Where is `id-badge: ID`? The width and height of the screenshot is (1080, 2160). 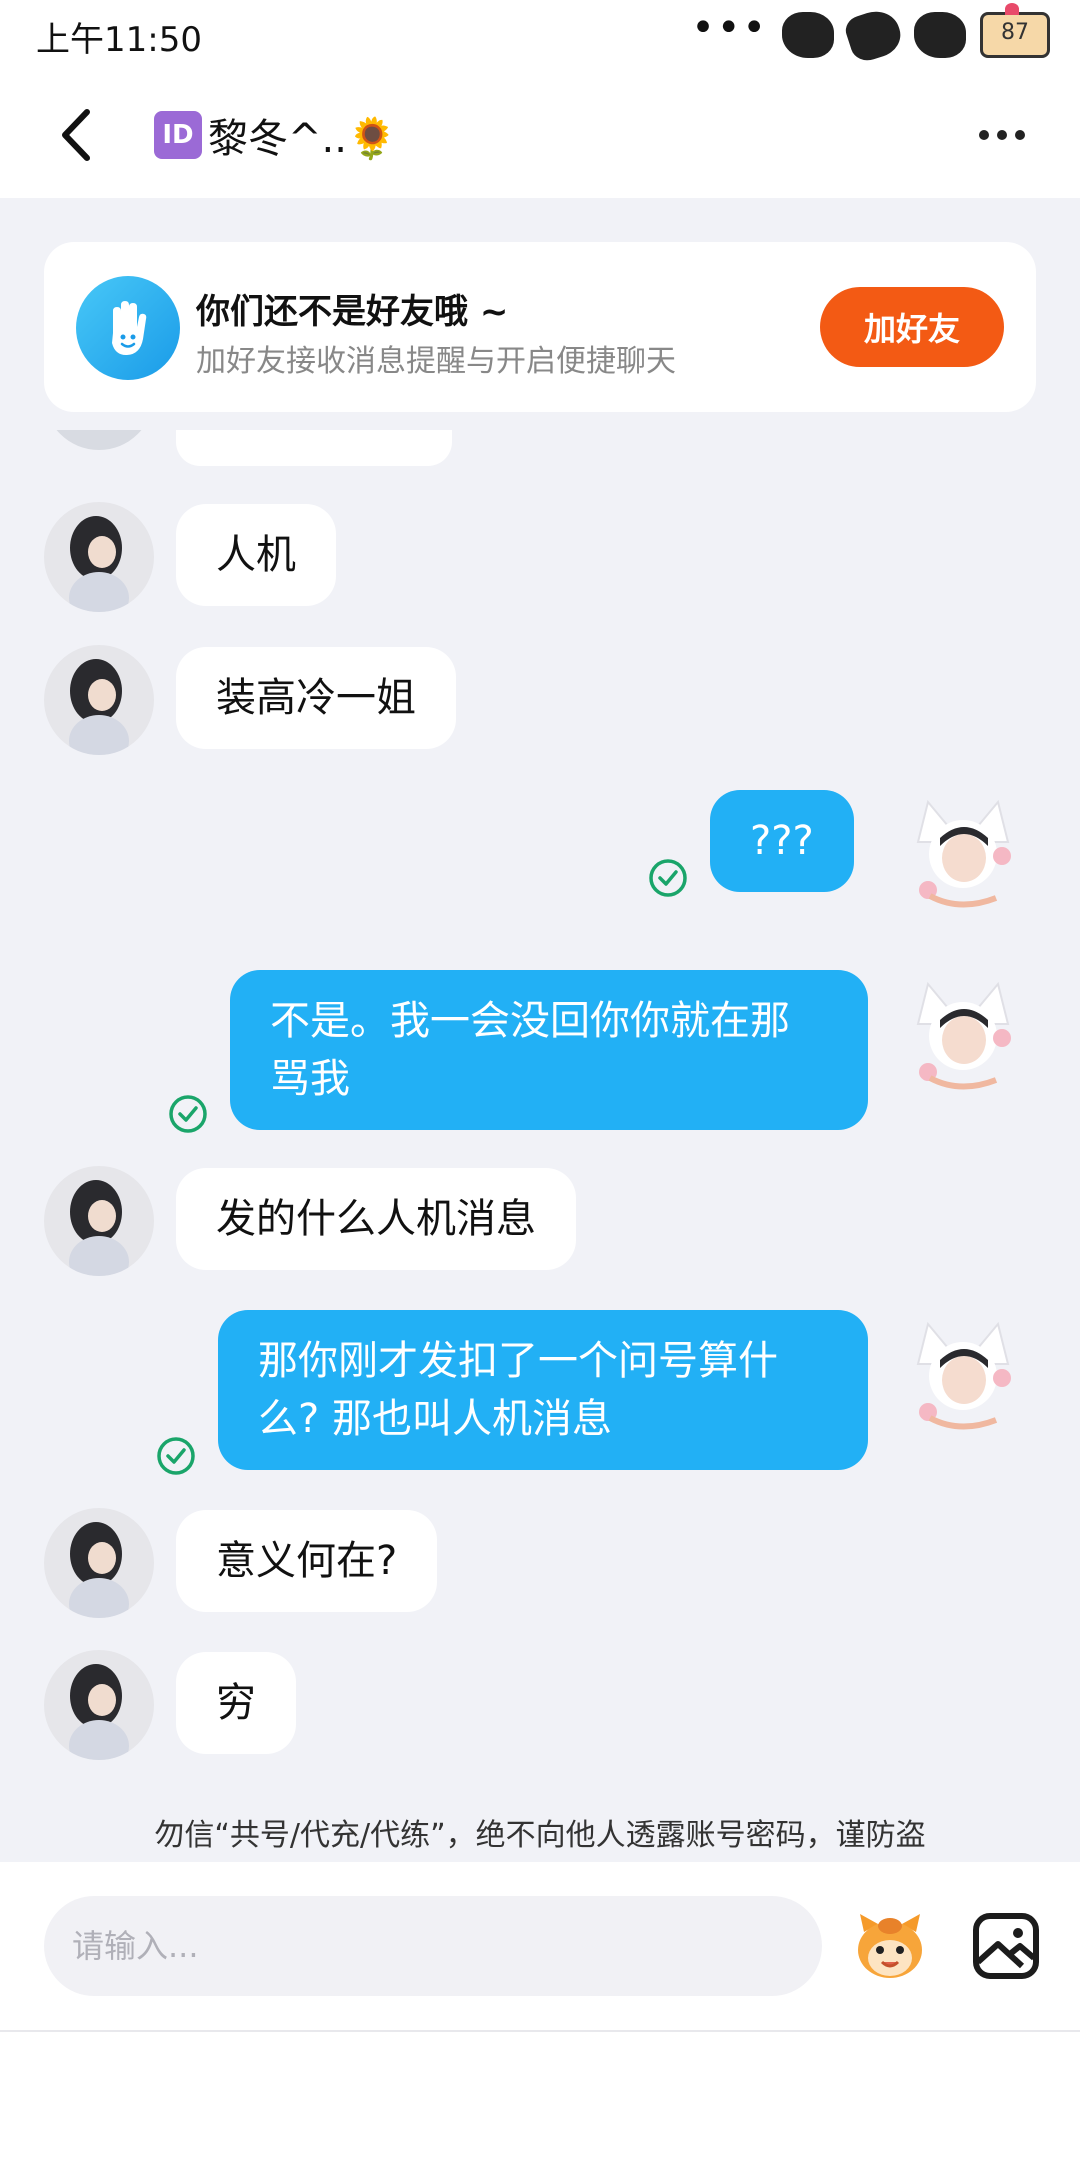
id-badge: ID is located at coordinates (178, 135).